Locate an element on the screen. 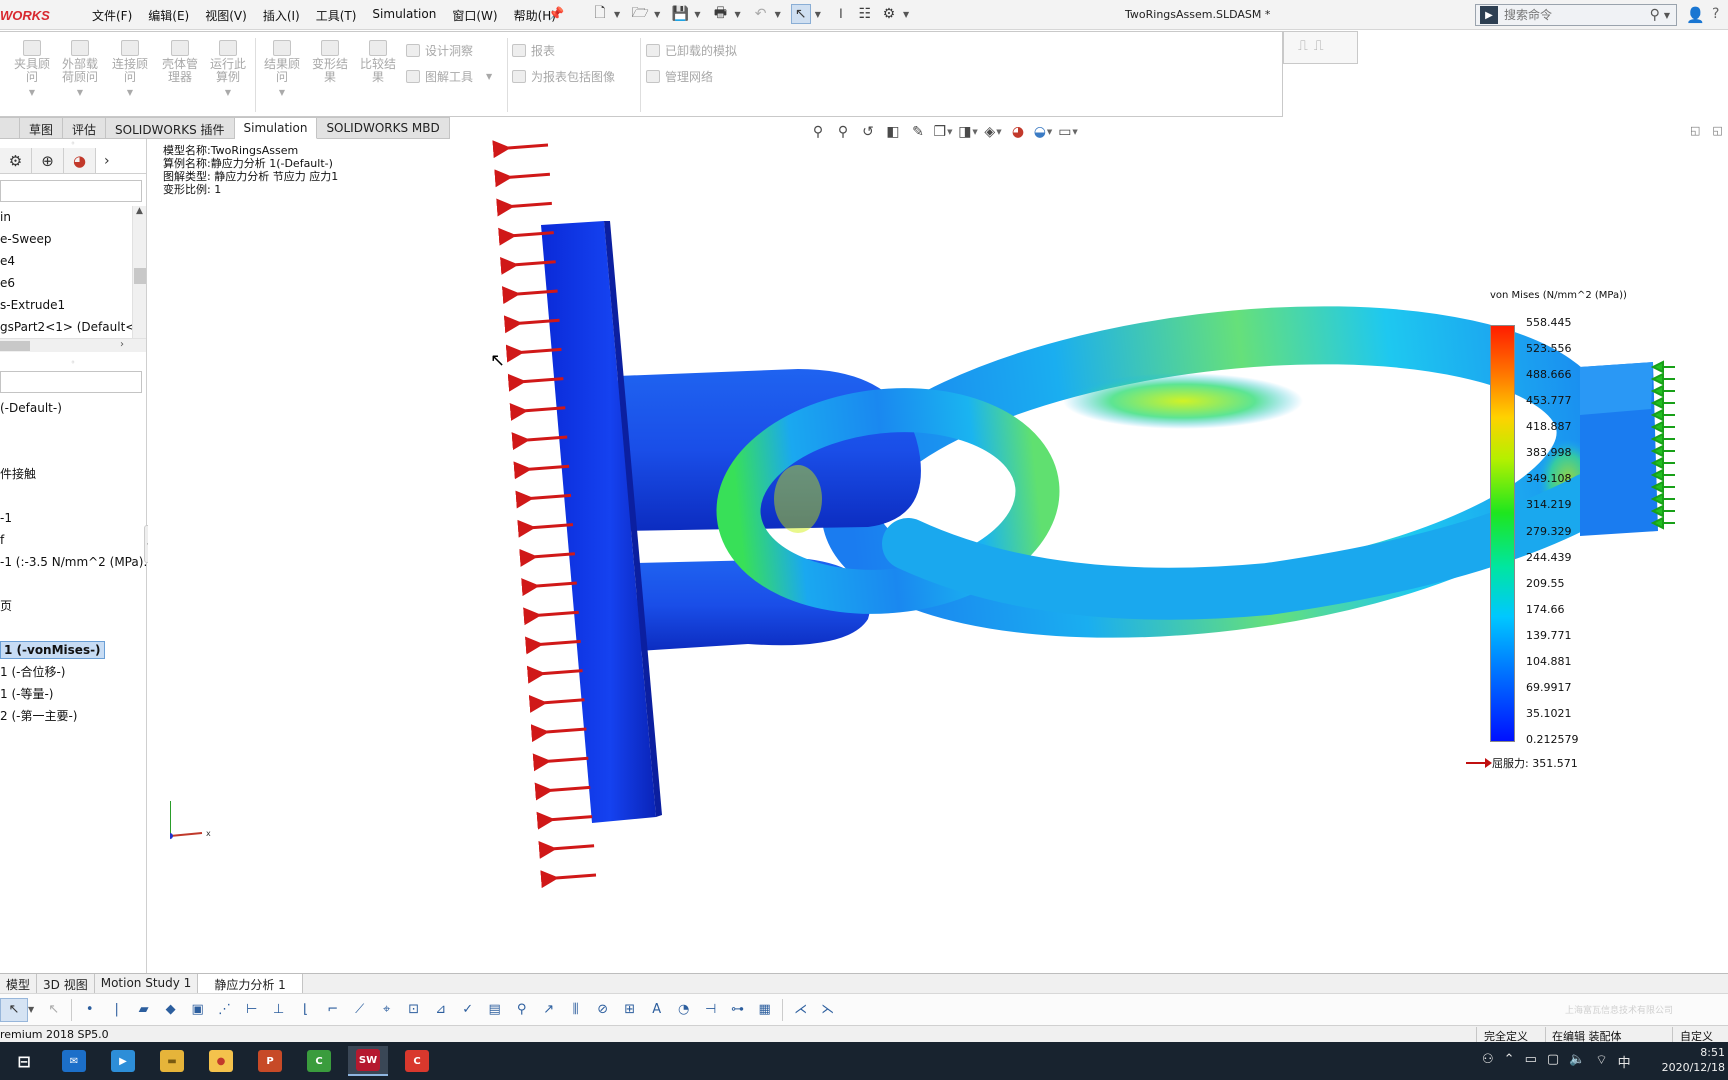 This screenshot has height=1080, width=1728. tree-item: gsPart2<1> (Default<< is located at coordinates (73, 327).